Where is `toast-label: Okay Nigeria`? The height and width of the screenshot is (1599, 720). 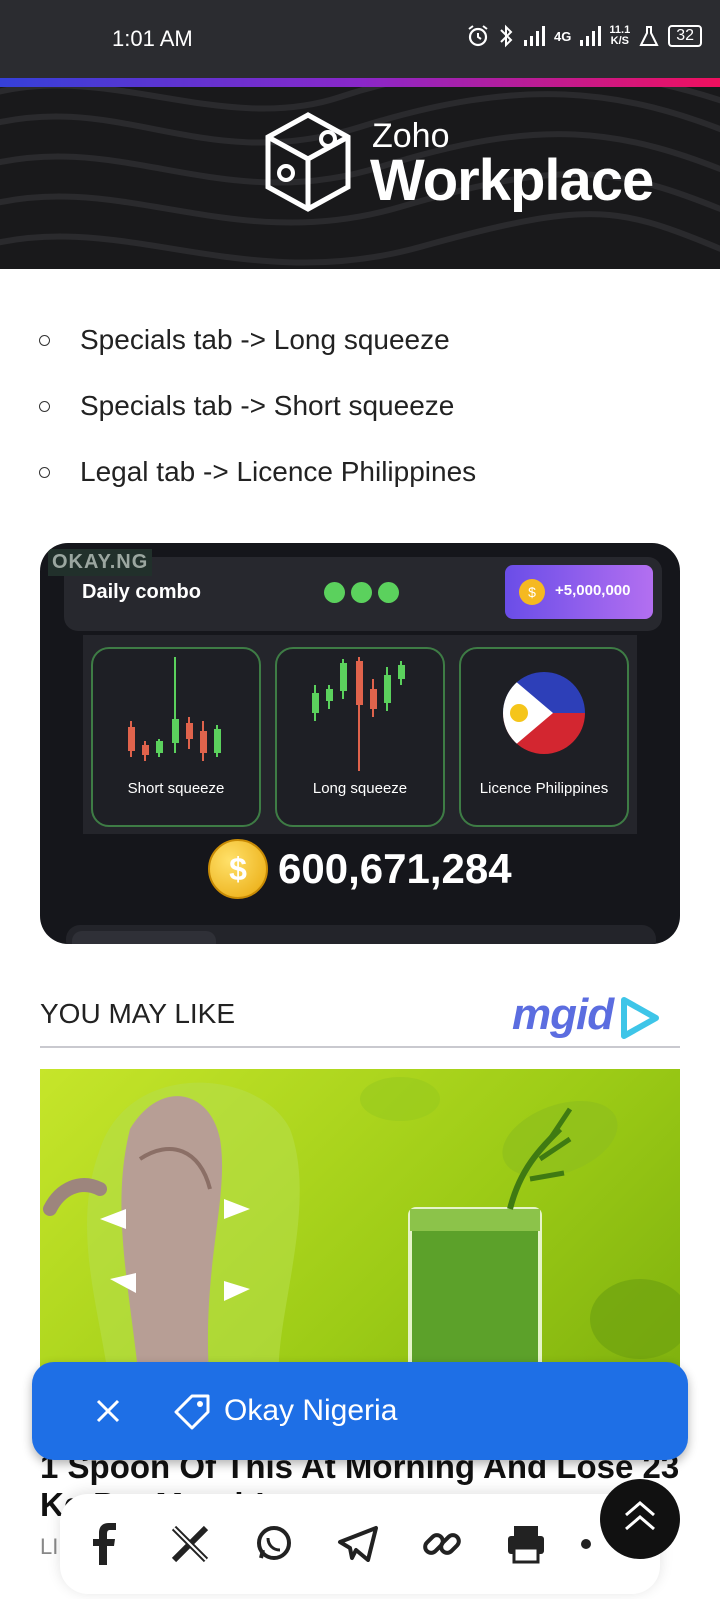 toast-label: Okay Nigeria is located at coordinates (311, 1410).